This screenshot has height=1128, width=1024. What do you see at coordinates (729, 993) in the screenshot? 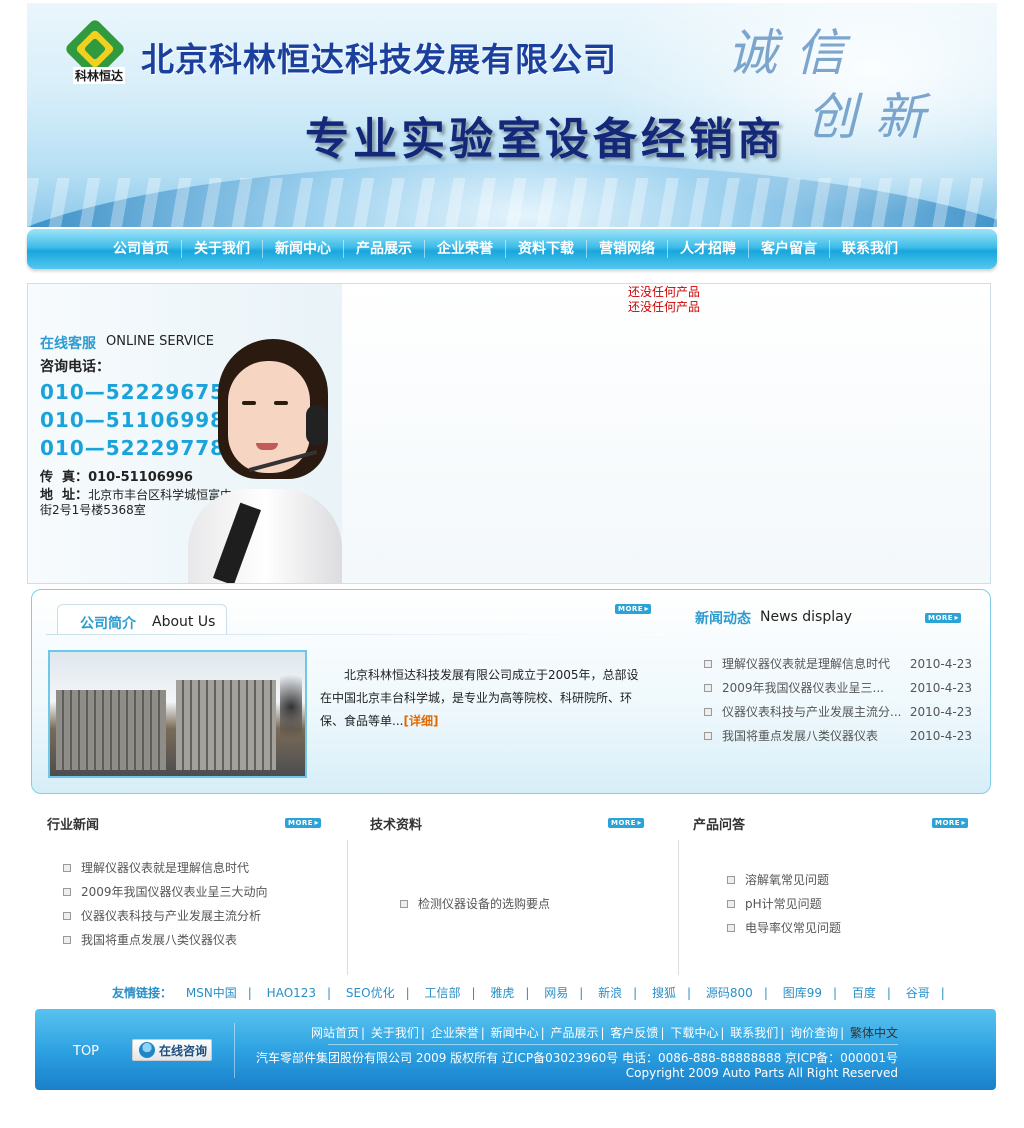
I see `friend-link: 源码800` at bounding box center [729, 993].